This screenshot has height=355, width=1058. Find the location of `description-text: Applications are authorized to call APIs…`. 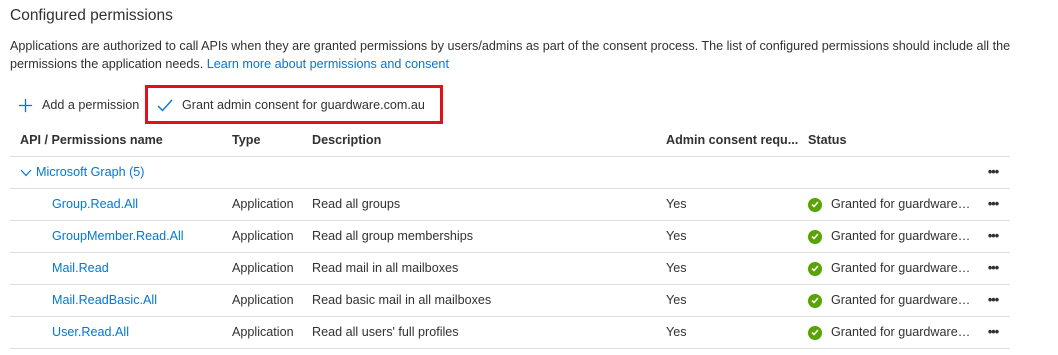

description-text: Applications are authorized to call APIs… is located at coordinates (510, 55).